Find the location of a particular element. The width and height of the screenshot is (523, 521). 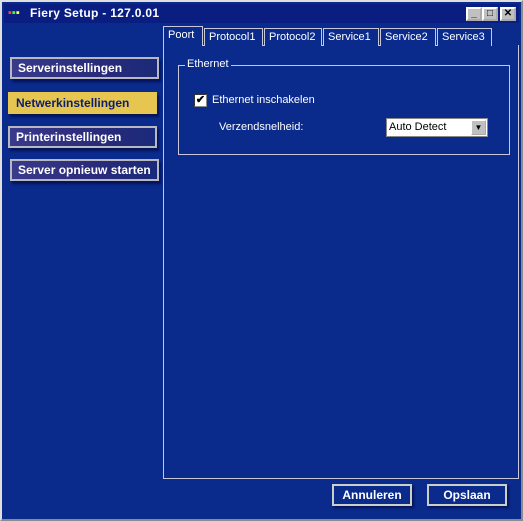

maximize-button: □ is located at coordinates (490, 14).